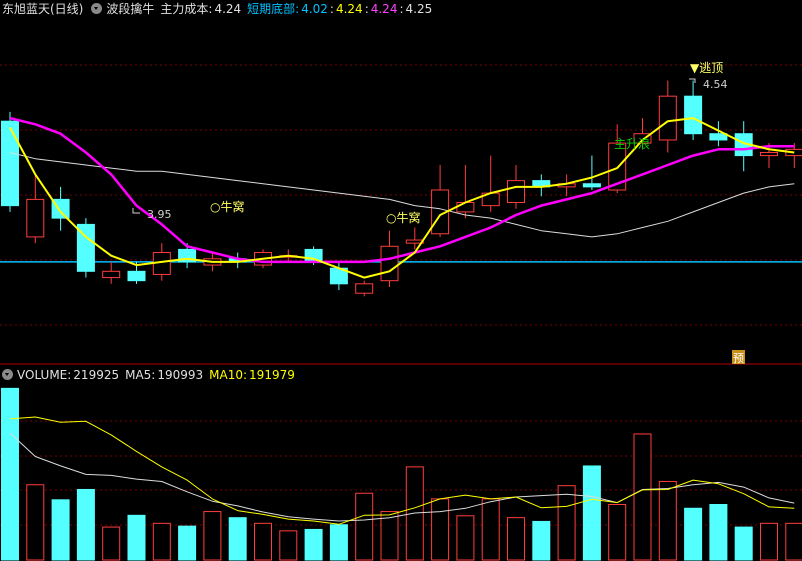 The height and width of the screenshot is (561, 802). Describe the element at coordinates (738, 358) in the screenshot. I see `forecast-badge-text: 预` at that location.